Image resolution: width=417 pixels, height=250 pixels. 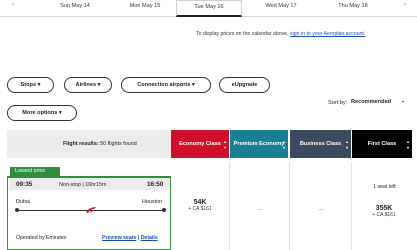 What do you see at coordinates (405, 5) in the screenshot?
I see `chevron-right-icon: ›` at bounding box center [405, 5].